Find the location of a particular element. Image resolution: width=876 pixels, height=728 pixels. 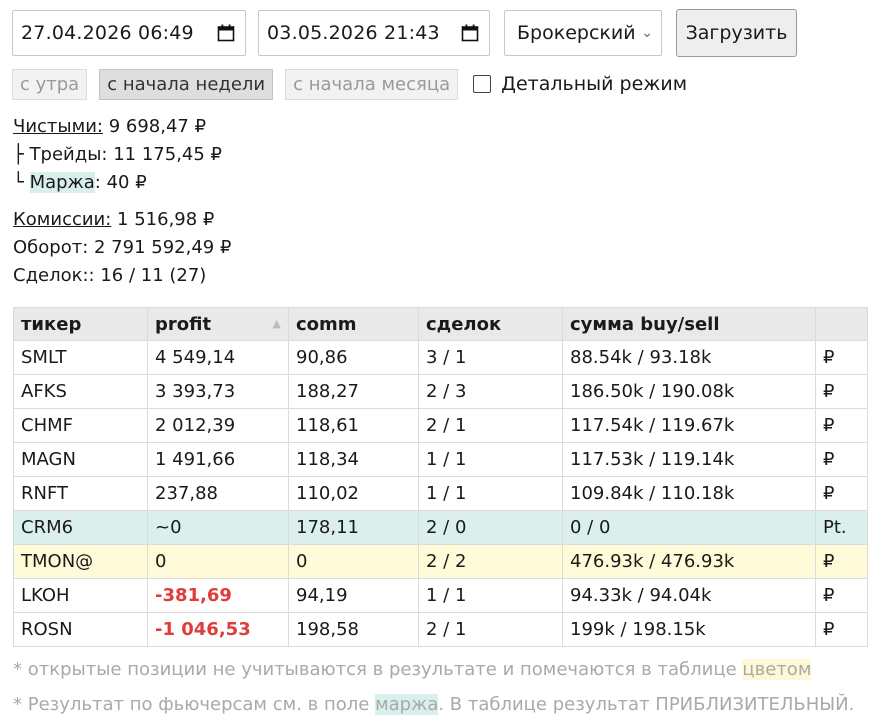

table-row-futures: CRM6 ~0 178,11 2 / 0 0 / 0 Pt. is located at coordinates (440, 527).